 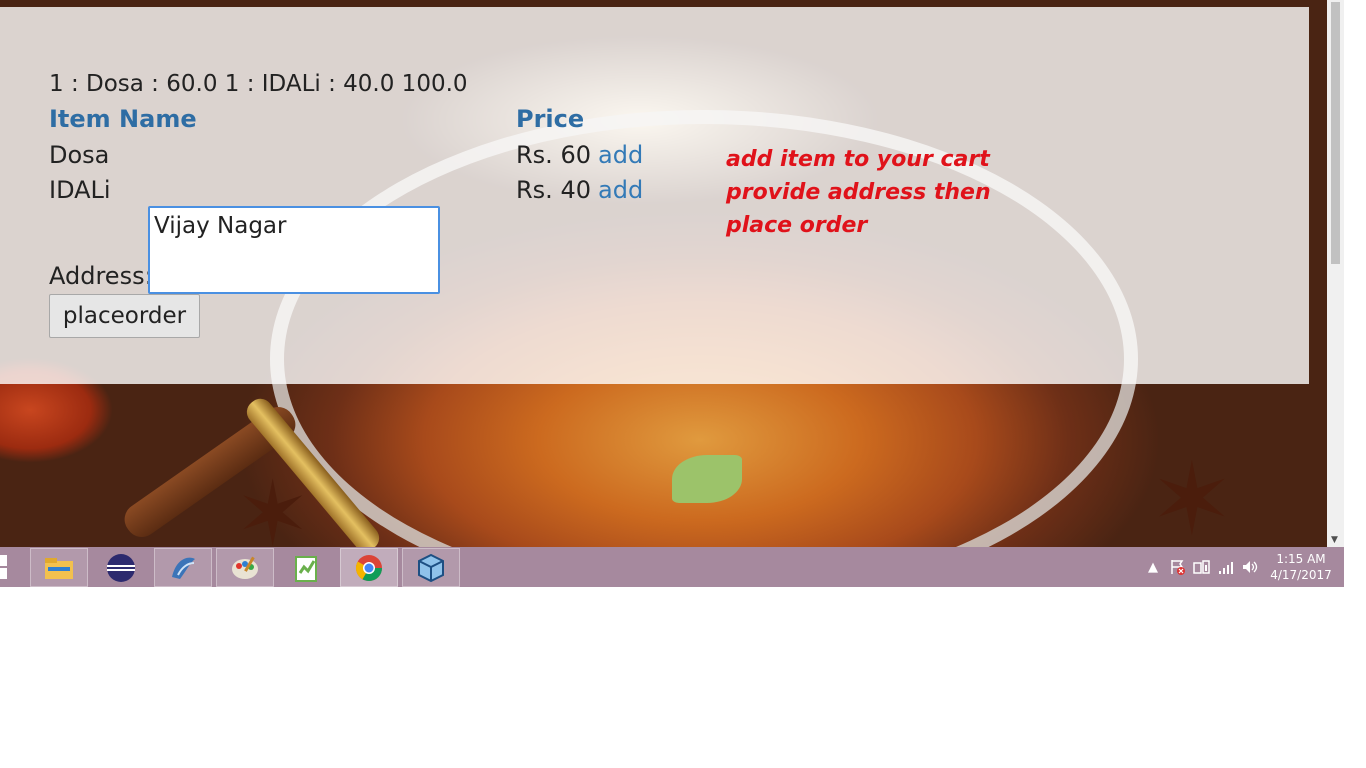 I want to click on paint-icon, so click(x=245, y=567).